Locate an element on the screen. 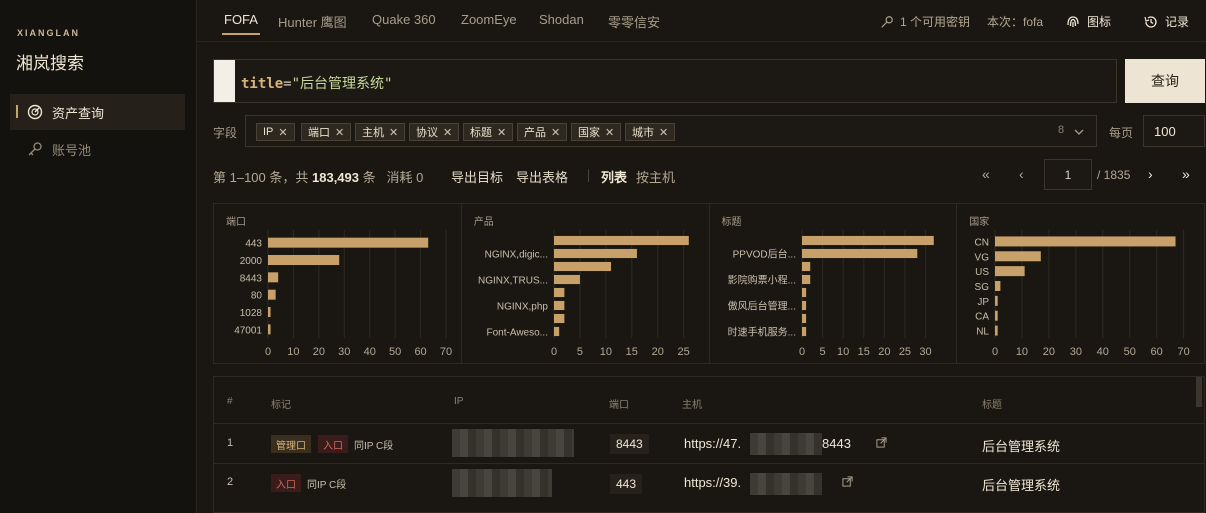 The image size is (1206, 513). next-page-icon: › is located at coordinates (1150, 174).